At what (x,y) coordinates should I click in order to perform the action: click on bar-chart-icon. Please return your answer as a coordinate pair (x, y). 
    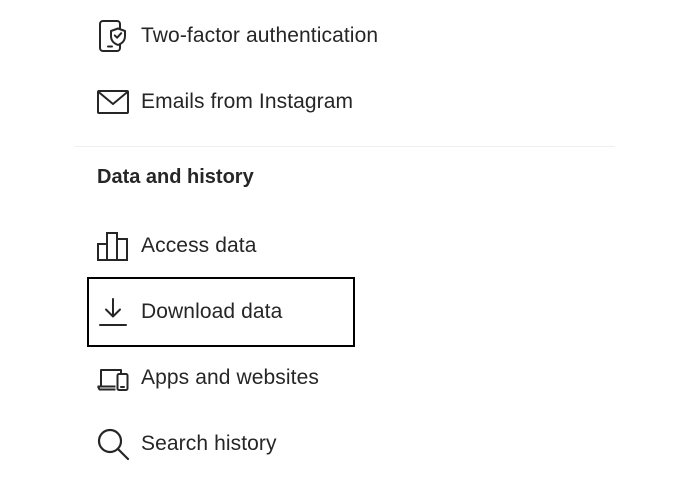
    Looking at the image, I should click on (113, 246).